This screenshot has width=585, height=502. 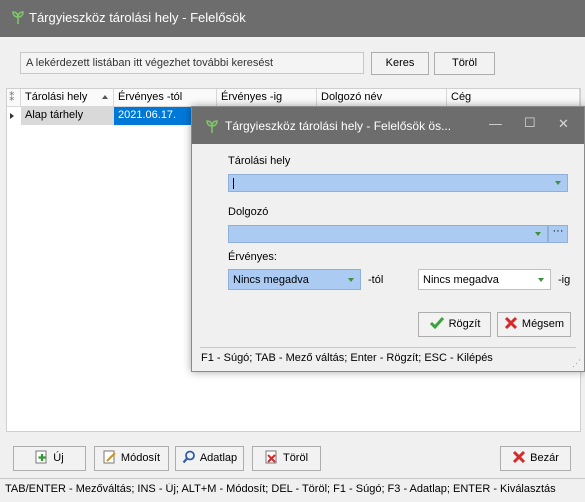 I want to click on clear-search-button: Töröl, so click(x=464, y=63).